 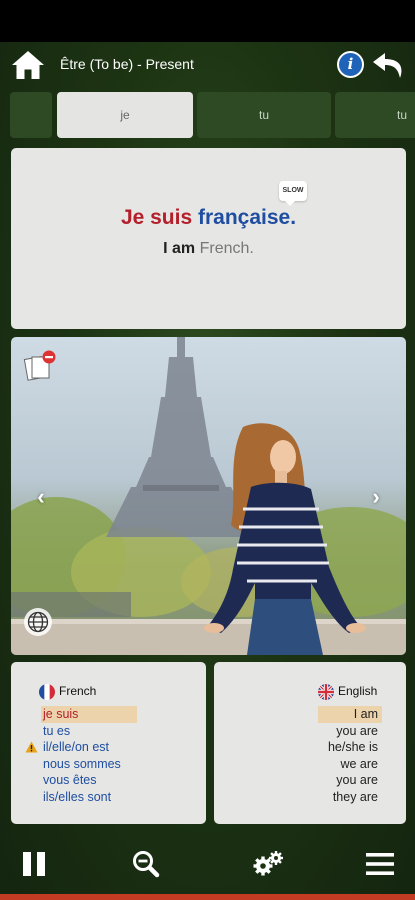 What do you see at coordinates (264, 115) in the screenshot?
I see `tab-tu: tu` at bounding box center [264, 115].